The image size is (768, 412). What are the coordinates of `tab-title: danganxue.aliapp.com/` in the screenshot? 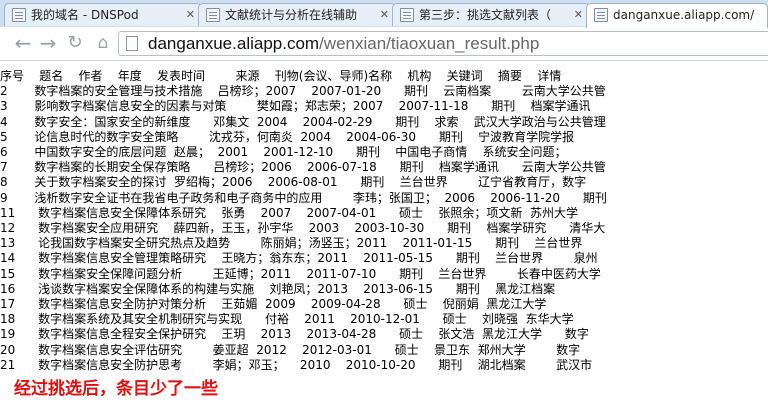 It's located at (684, 15).